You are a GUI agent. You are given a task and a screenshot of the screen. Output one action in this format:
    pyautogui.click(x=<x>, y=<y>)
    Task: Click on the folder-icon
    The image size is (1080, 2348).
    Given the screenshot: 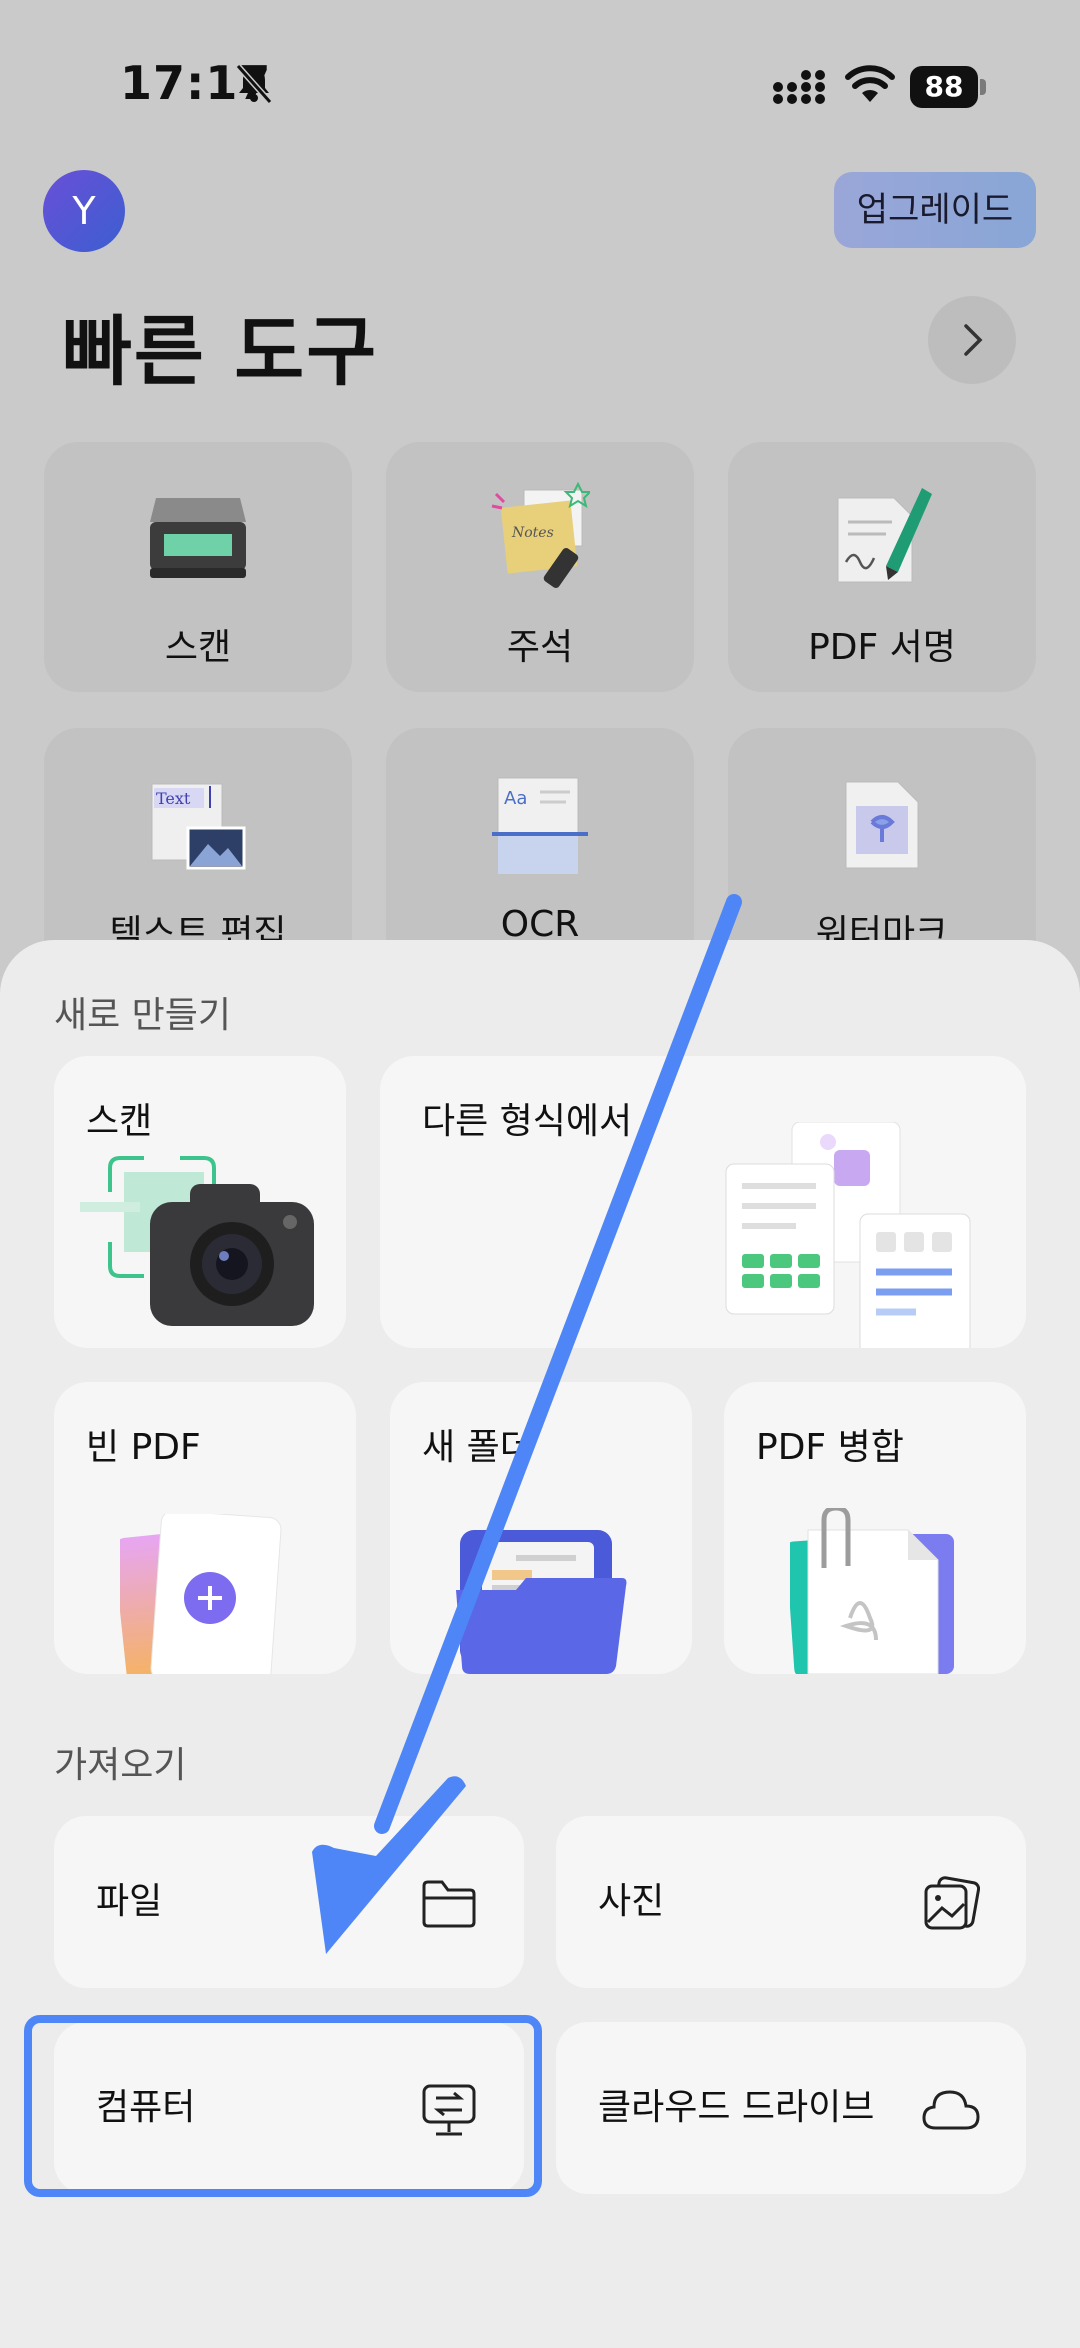 What is the action you would take?
    pyautogui.click(x=449, y=1904)
    